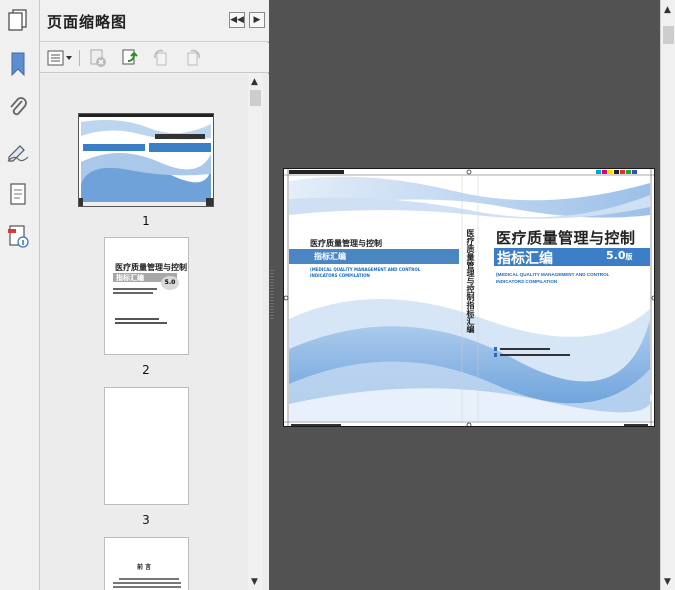 The height and width of the screenshot is (590, 675). What do you see at coordinates (18, 20) in the screenshot?
I see `page-thumbnails-icon` at bounding box center [18, 20].